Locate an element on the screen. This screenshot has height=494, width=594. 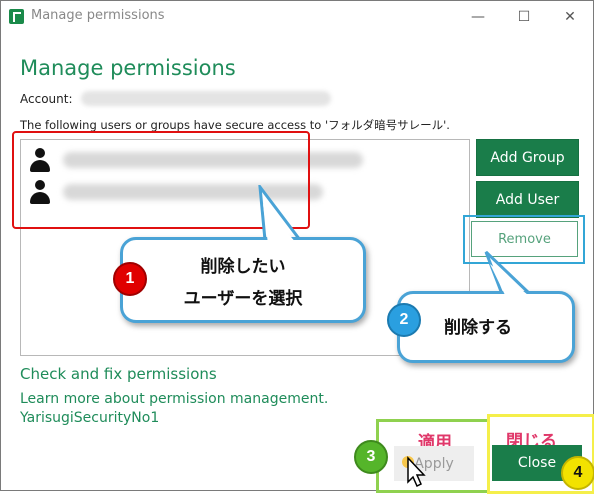
window-title: Manage permissions is located at coordinates (98, 15).